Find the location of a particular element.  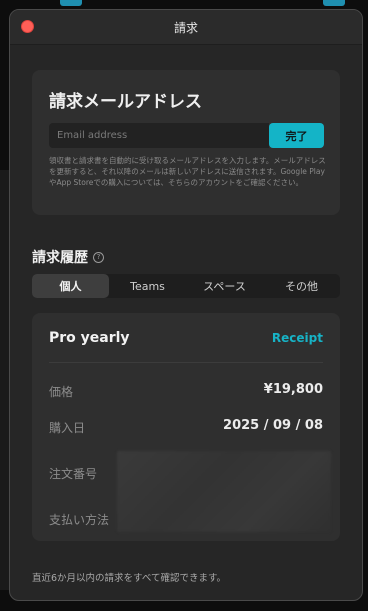

window-title: 請求 is located at coordinates (185, 27).